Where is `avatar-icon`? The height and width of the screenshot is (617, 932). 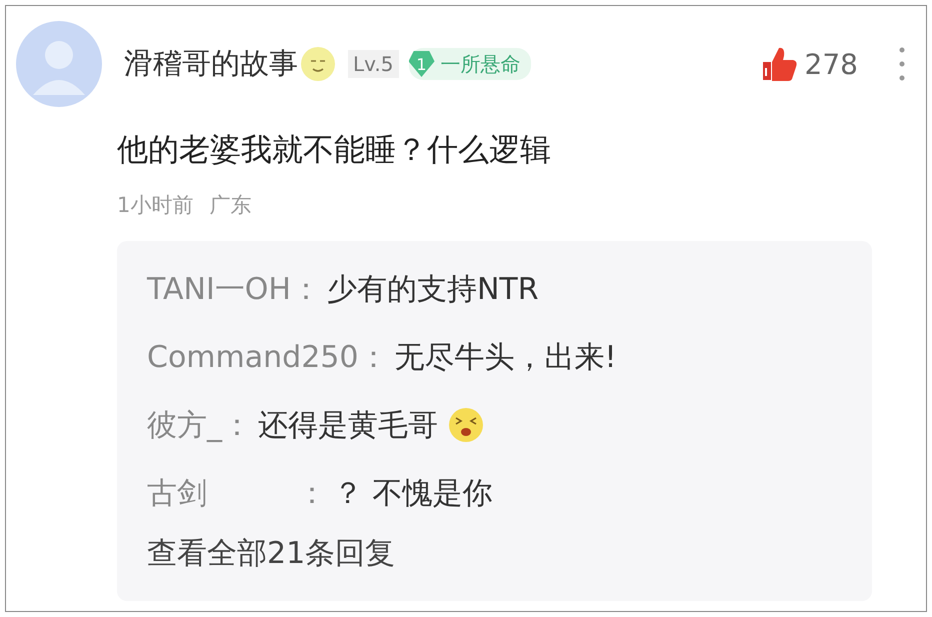 avatar-icon is located at coordinates (59, 64).